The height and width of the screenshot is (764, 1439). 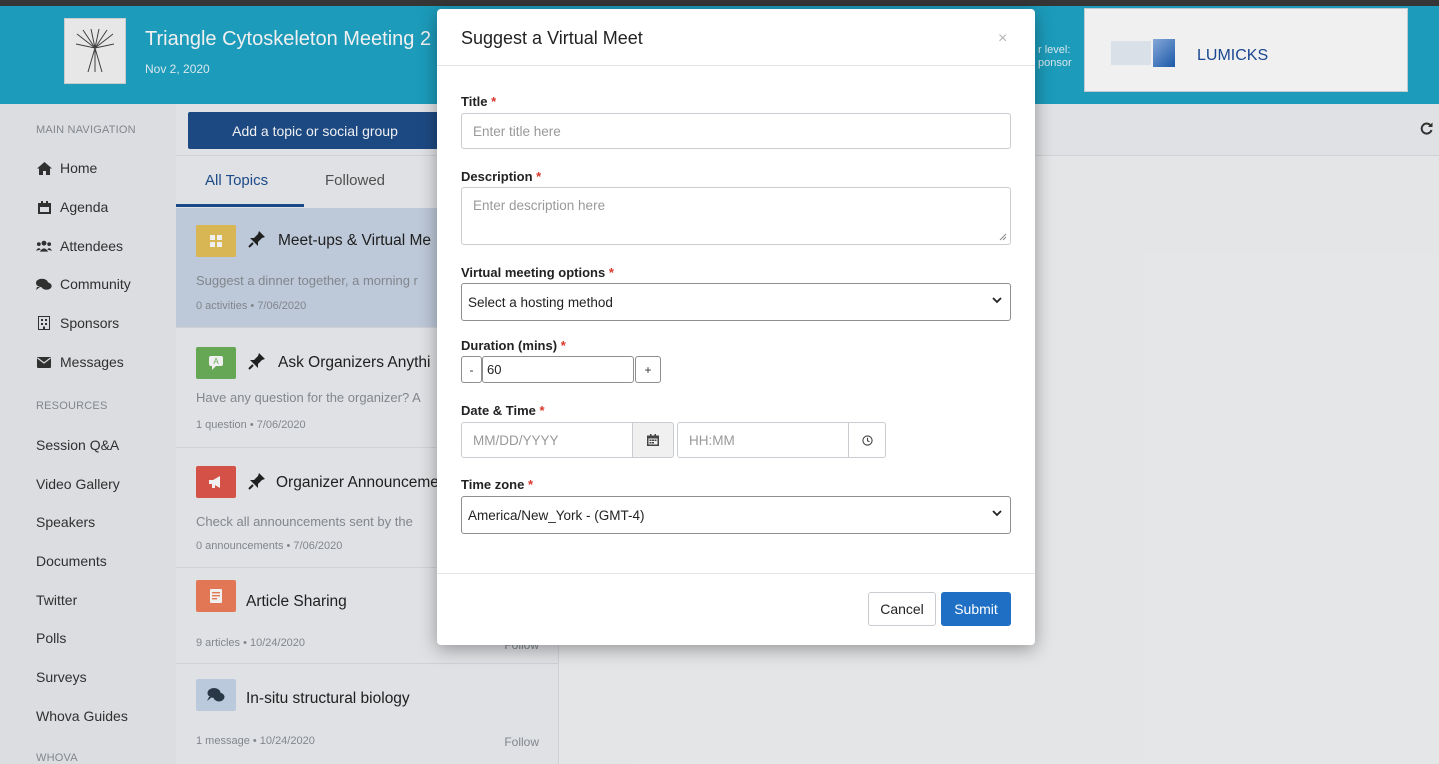 I want to click on cancel-button: Cancel, so click(x=902, y=609).